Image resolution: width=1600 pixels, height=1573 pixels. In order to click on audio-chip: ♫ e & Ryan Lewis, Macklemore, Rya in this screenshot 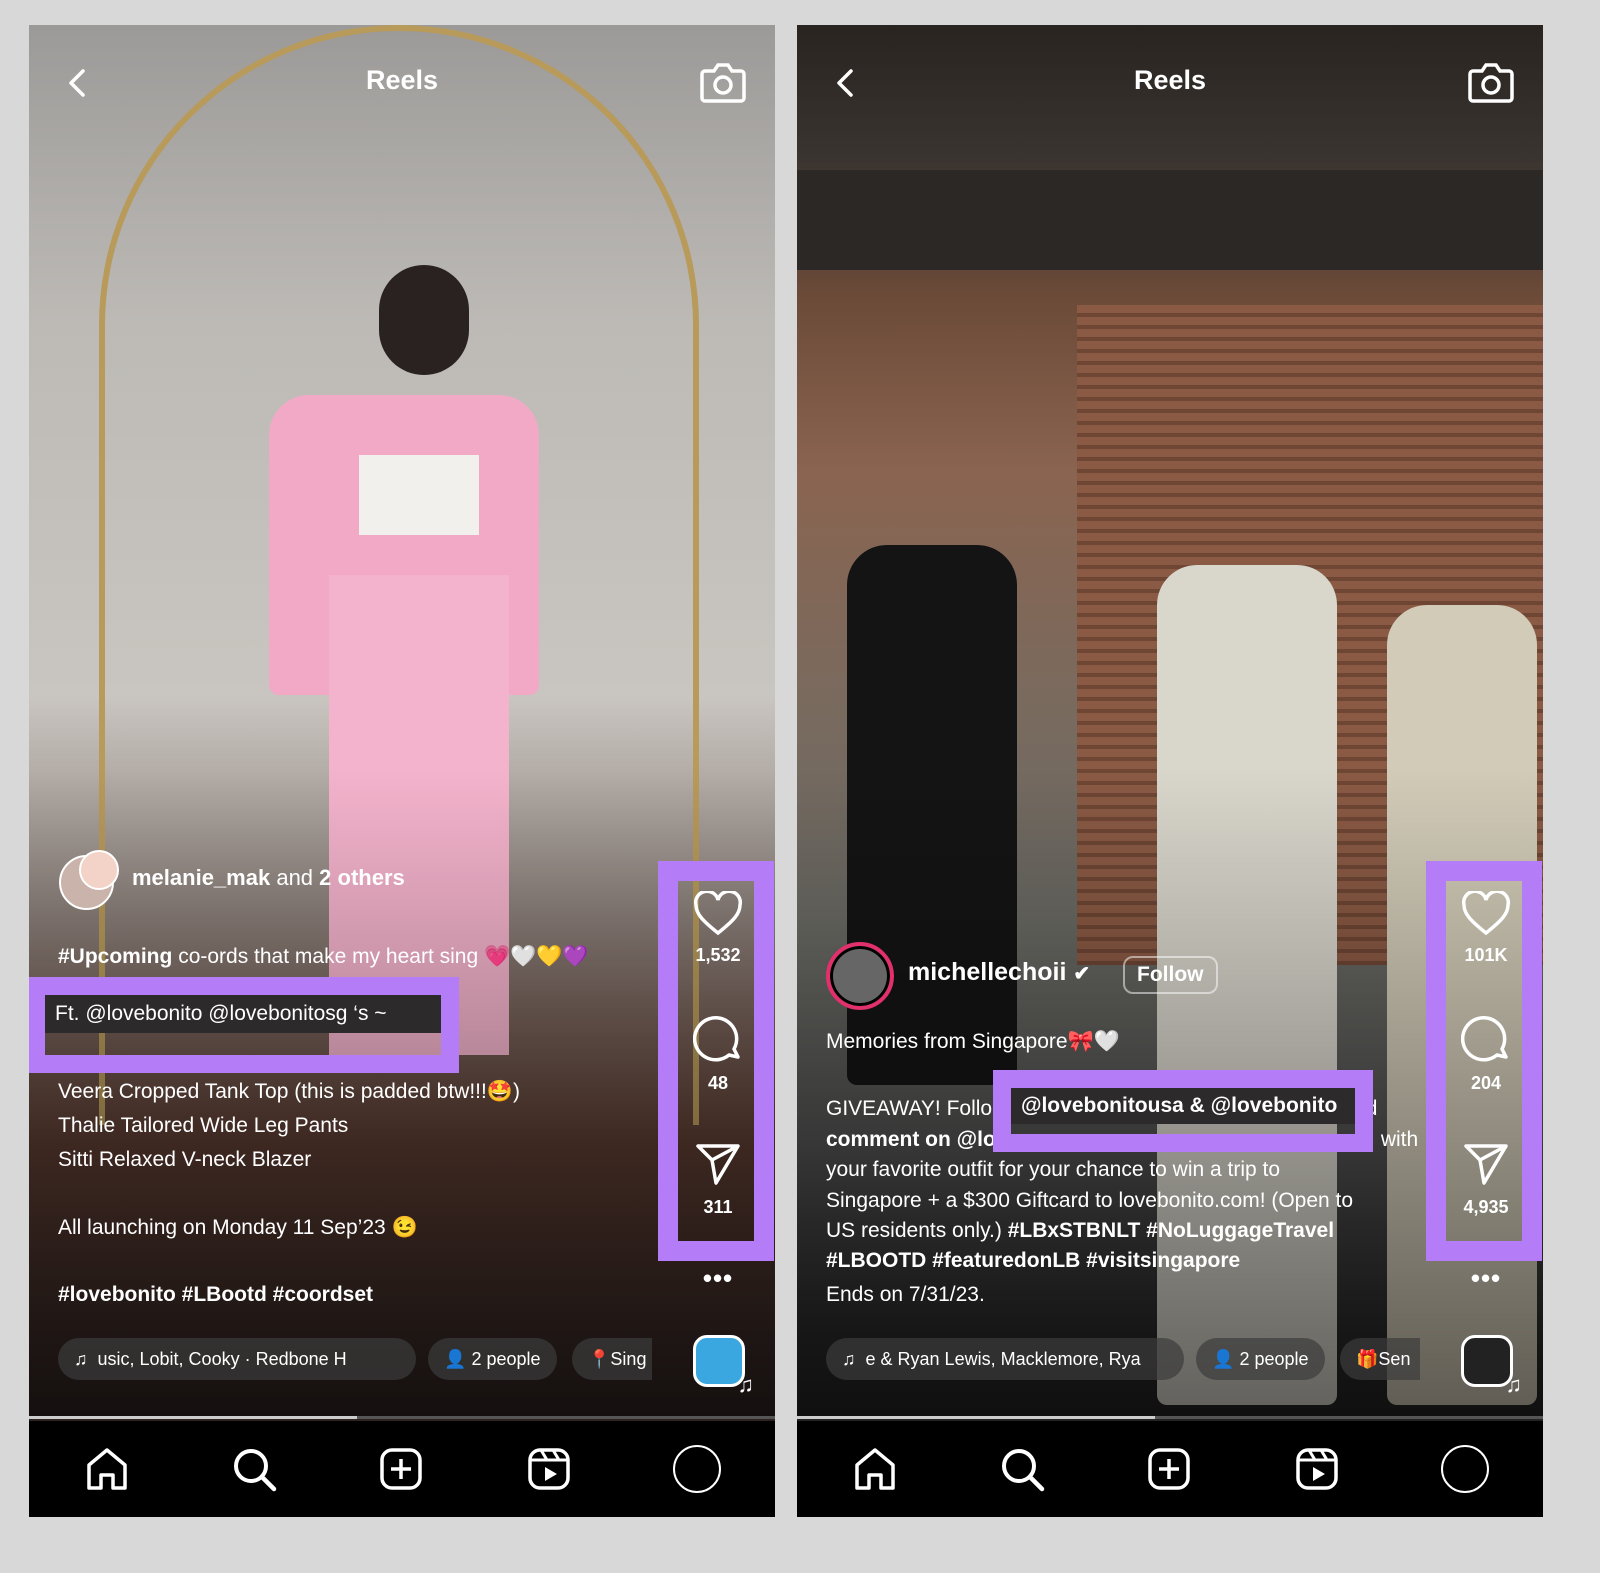, I will do `click(1005, 1359)`.